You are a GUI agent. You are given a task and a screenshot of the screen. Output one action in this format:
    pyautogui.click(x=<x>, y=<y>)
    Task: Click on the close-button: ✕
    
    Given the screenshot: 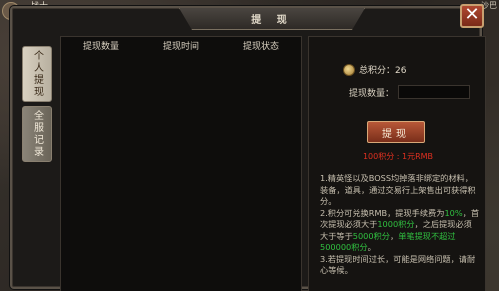 What is the action you would take?
    pyautogui.click(x=472, y=16)
    